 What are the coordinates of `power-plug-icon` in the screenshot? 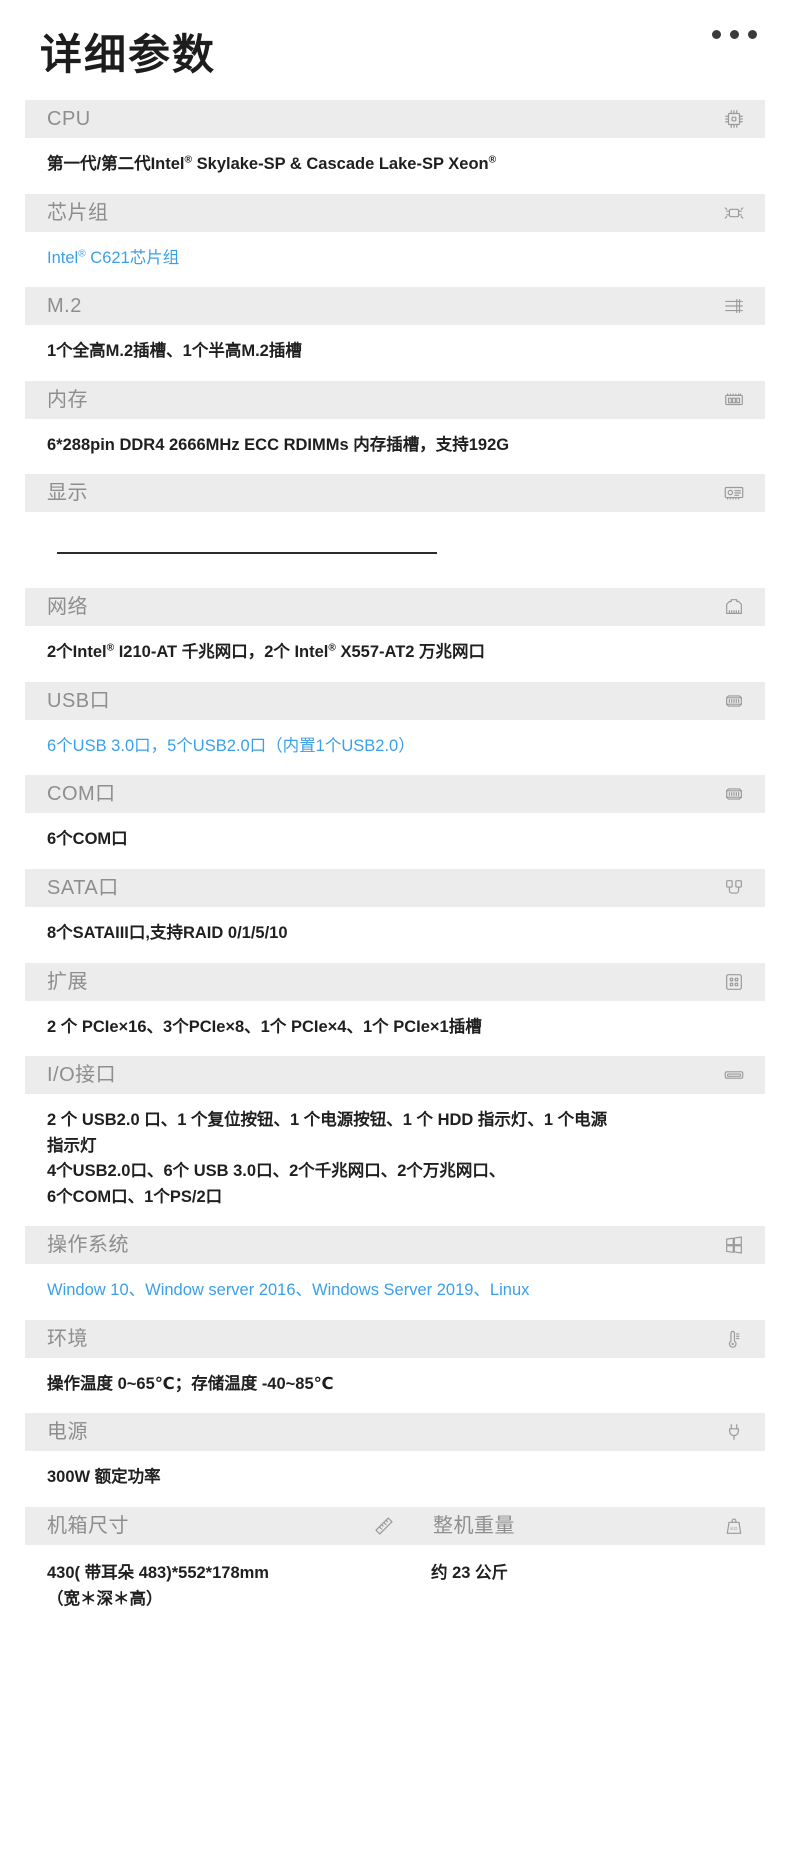 It's located at (734, 1432).